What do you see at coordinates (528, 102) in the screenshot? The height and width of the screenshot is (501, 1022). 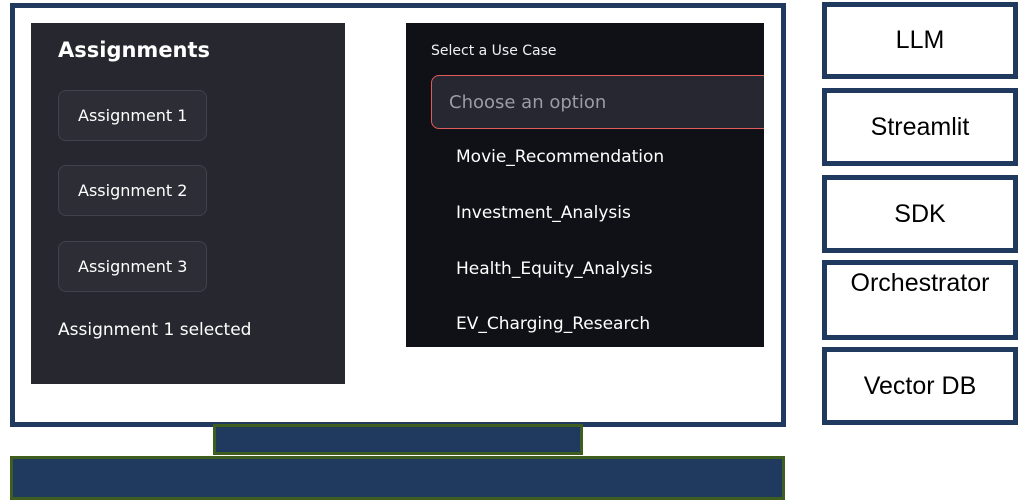 I see `use-case-placeholder: Choose an option` at bounding box center [528, 102].